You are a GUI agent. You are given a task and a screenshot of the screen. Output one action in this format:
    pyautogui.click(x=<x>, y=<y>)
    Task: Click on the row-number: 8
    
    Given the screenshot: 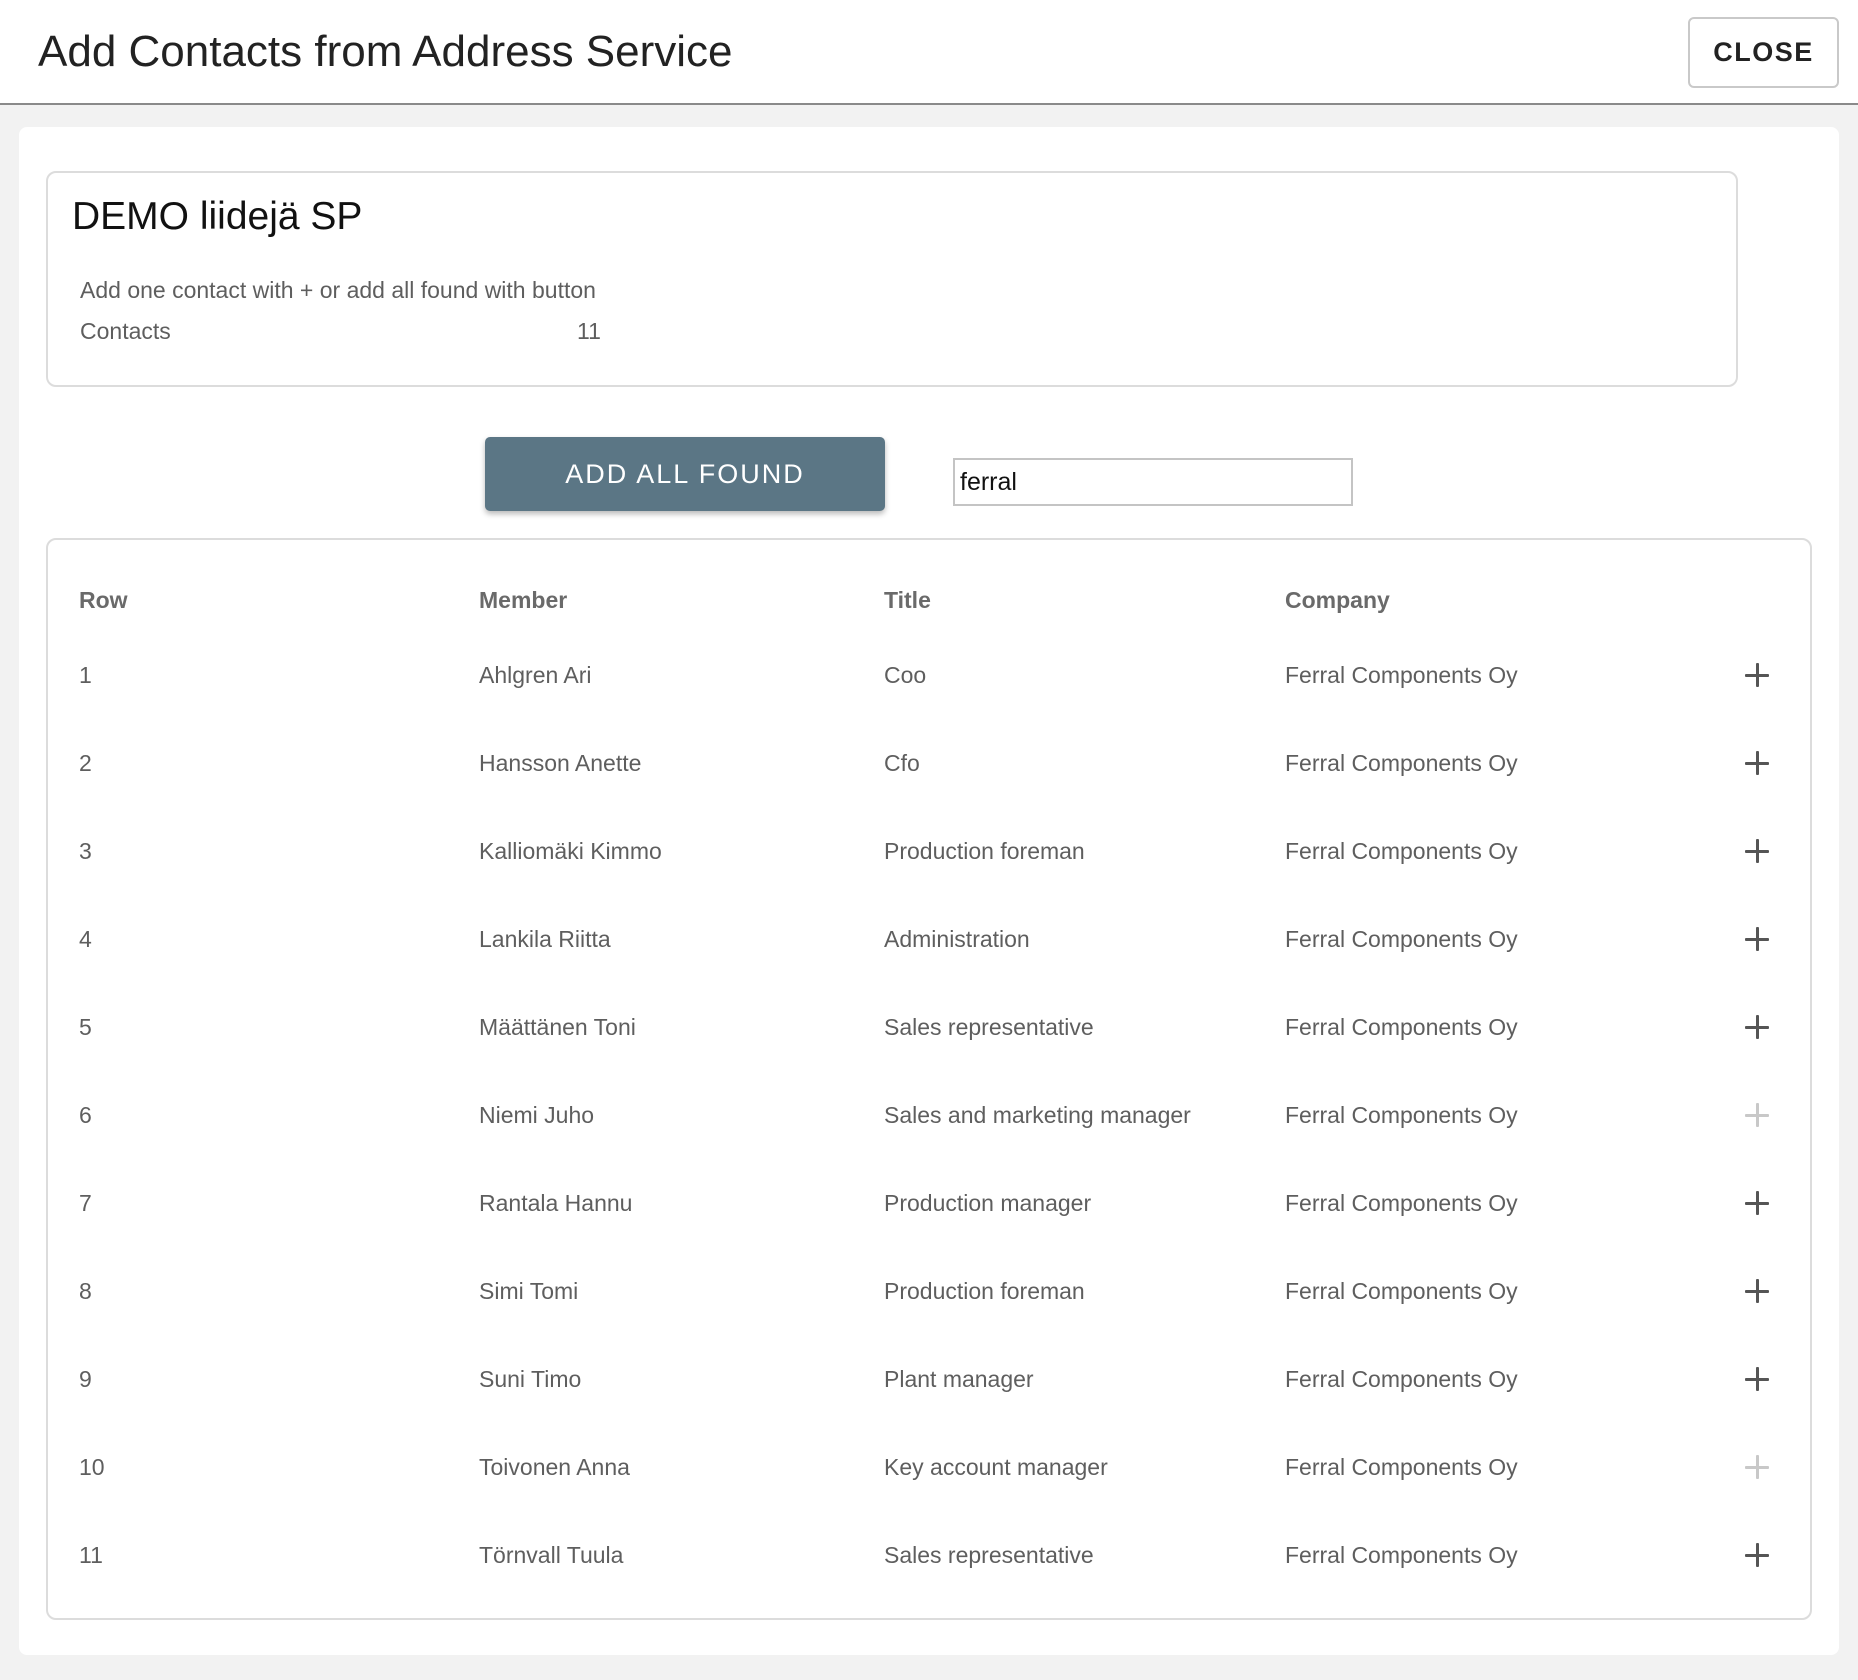 What is the action you would take?
    pyautogui.click(x=85, y=1291)
    